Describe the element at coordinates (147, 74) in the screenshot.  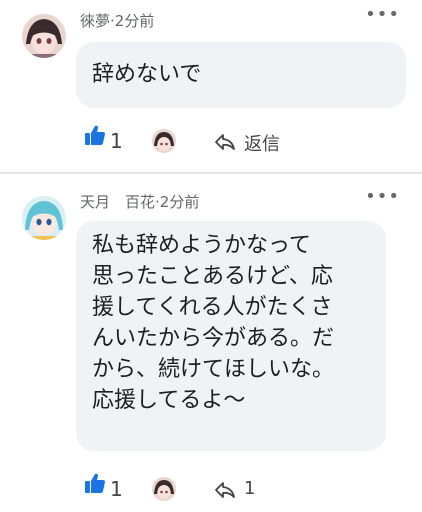
I see `comment-text-line: 辞めないで` at that location.